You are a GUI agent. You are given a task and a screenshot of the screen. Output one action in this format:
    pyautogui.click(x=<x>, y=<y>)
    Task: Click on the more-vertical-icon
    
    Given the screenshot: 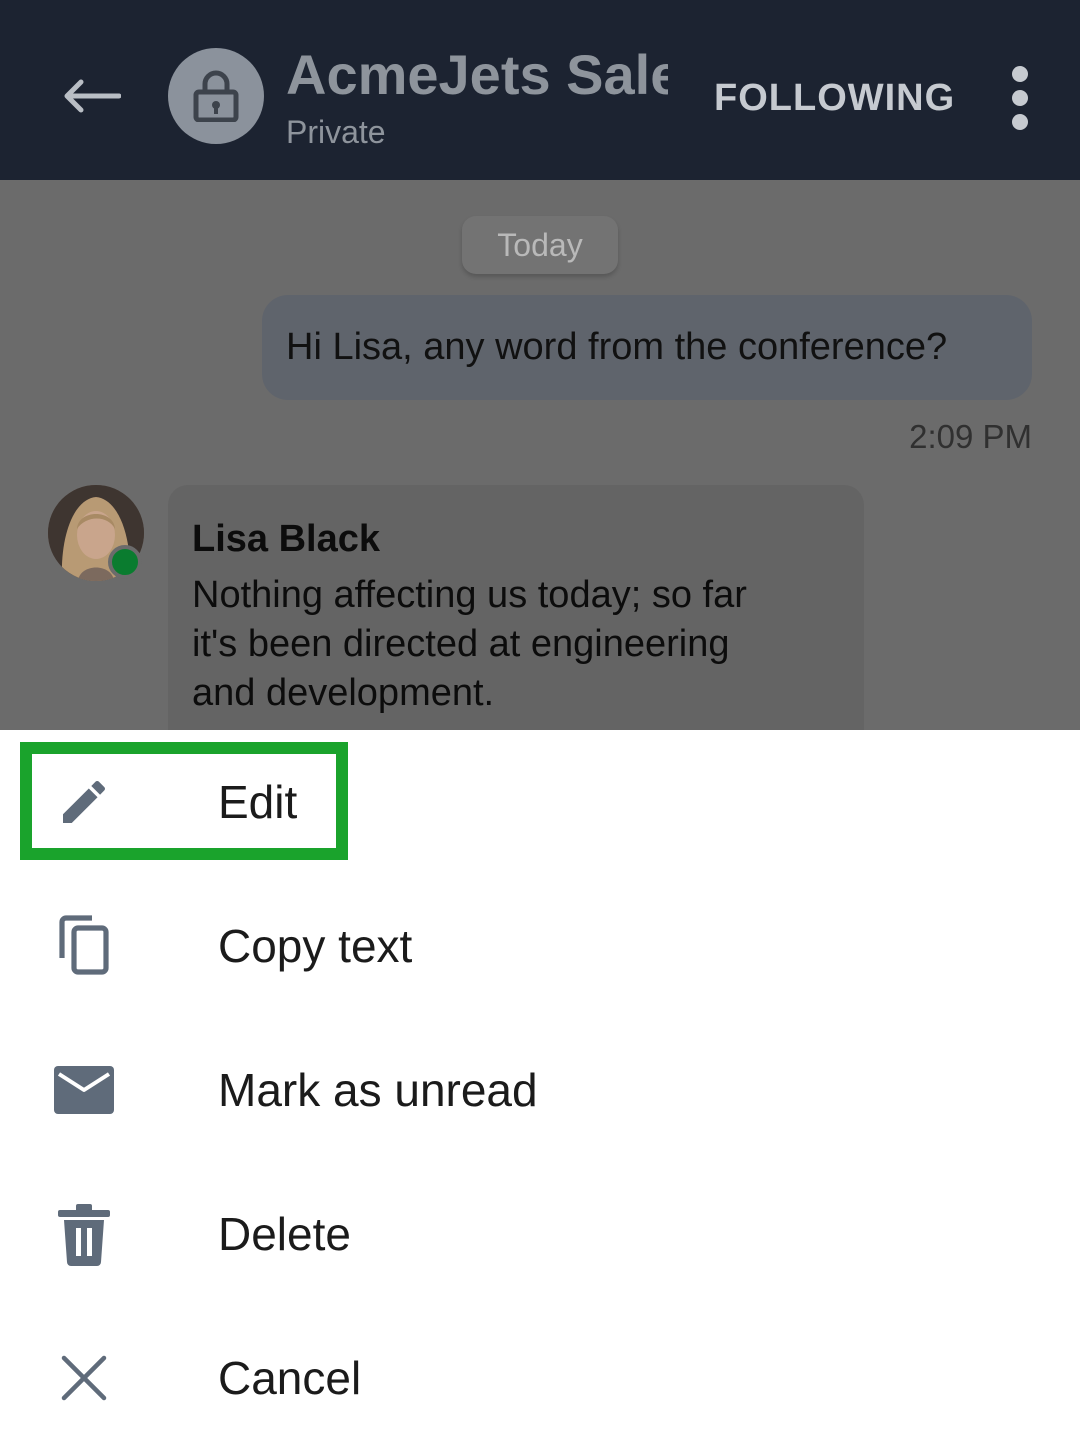 What is the action you would take?
    pyautogui.click(x=1020, y=98)
    